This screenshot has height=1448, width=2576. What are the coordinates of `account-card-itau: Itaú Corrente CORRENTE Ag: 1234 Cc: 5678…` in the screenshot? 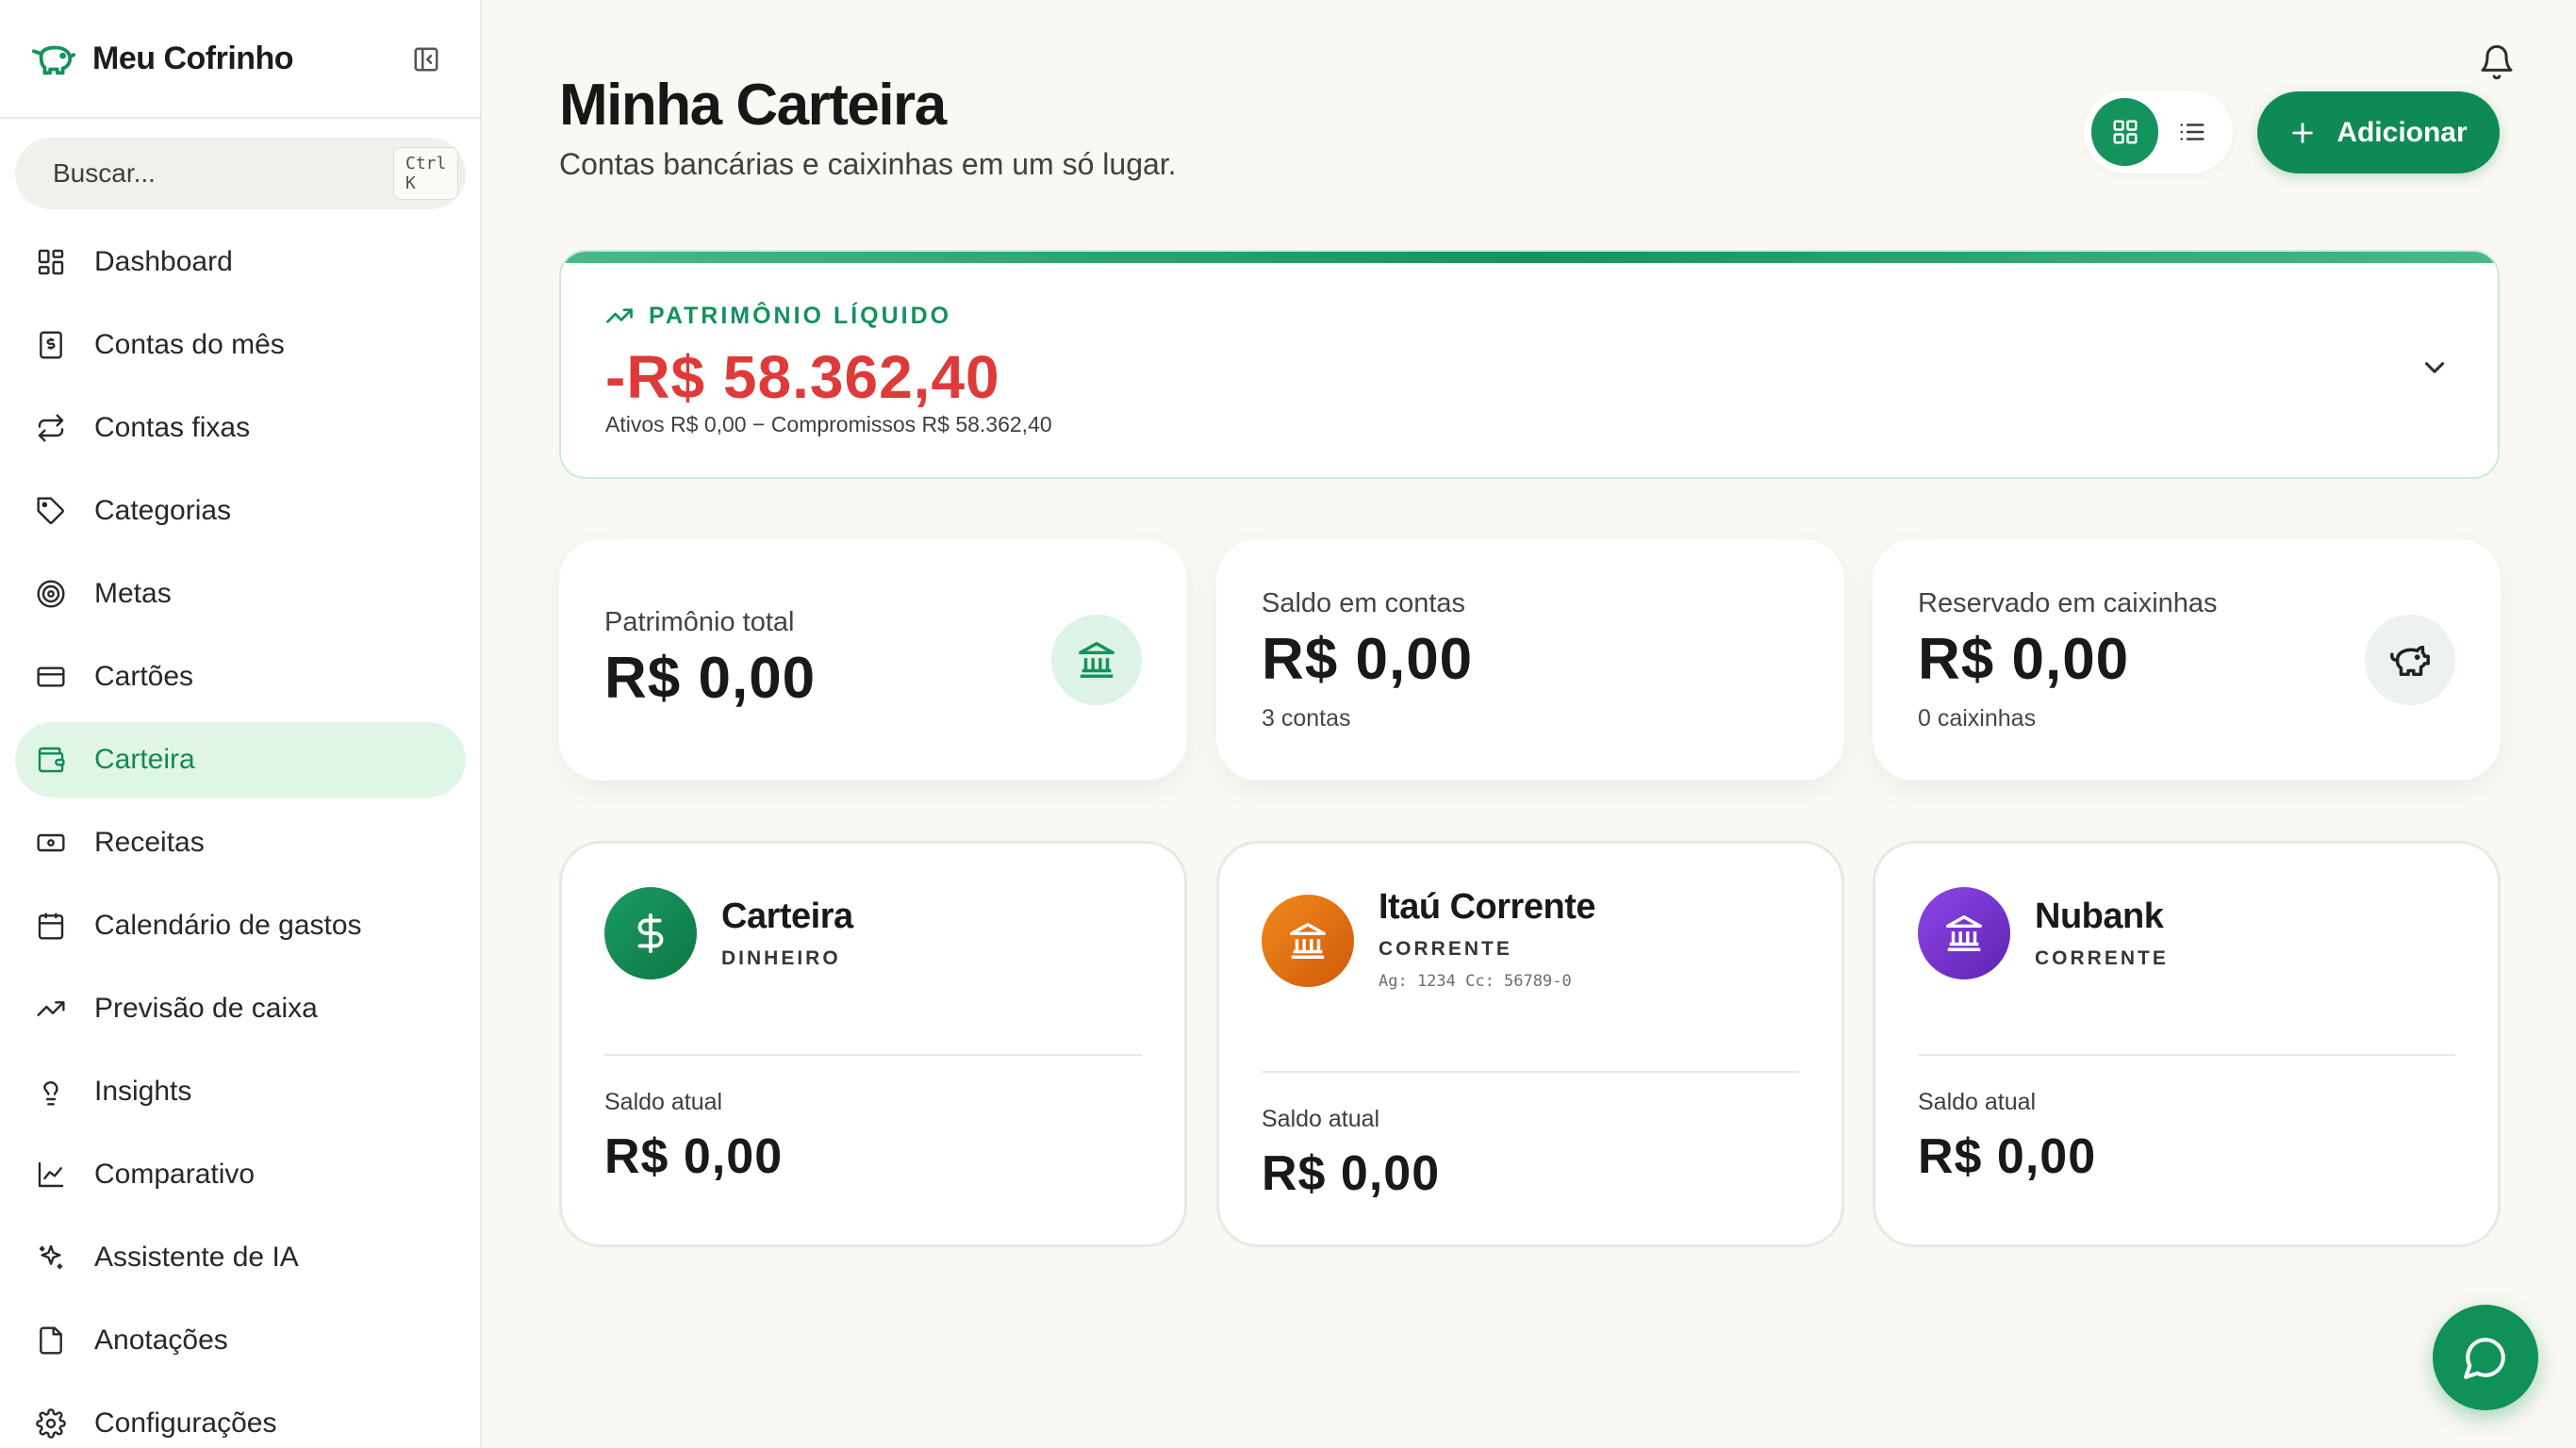 It's located at (1530, 1044).